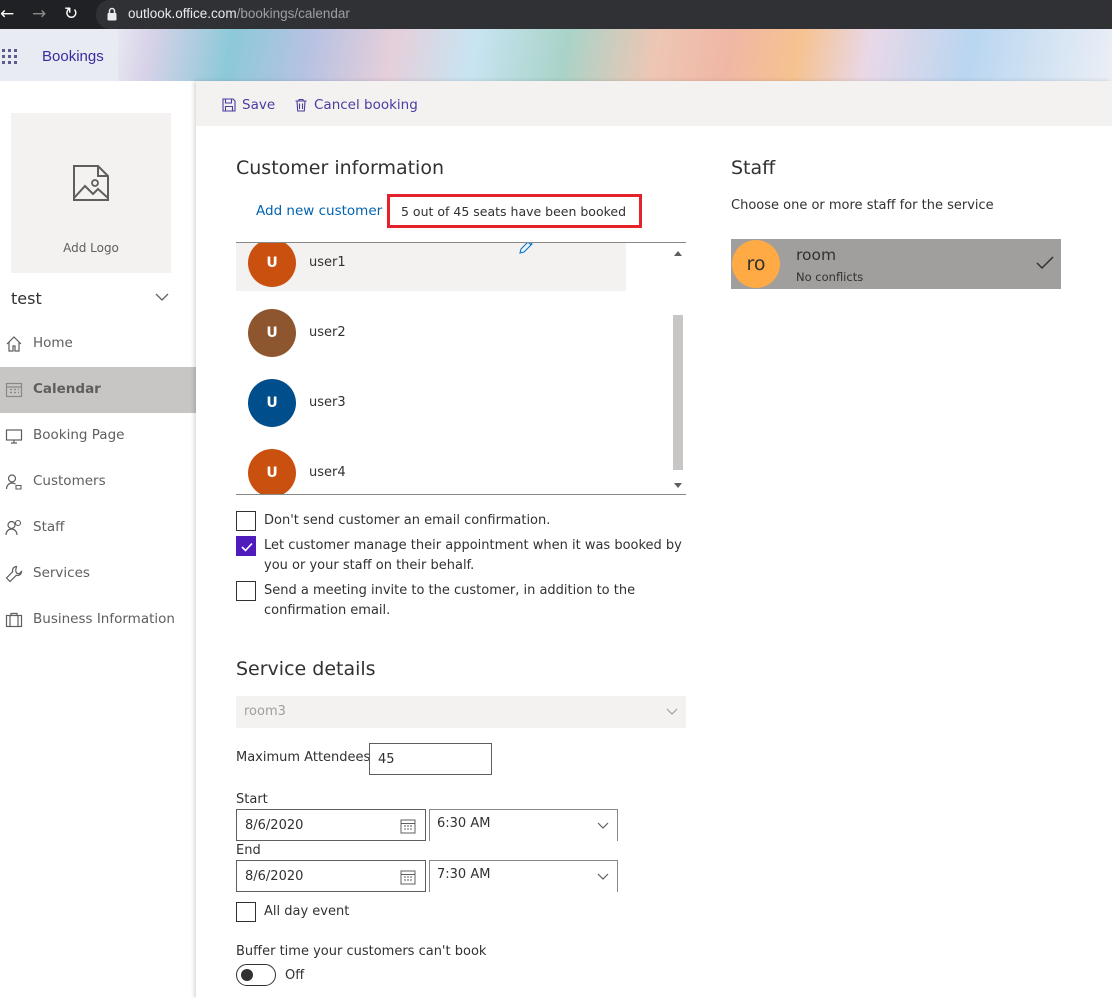 The image size is (1112, 998). I want to click on service-select: room3, so click(461, 712).